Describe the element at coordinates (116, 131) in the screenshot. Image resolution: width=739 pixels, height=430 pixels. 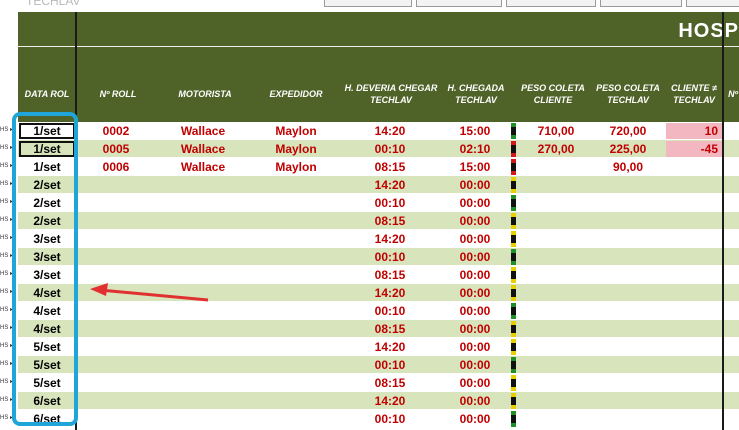
I see `cell-roll: 0002` at that location.